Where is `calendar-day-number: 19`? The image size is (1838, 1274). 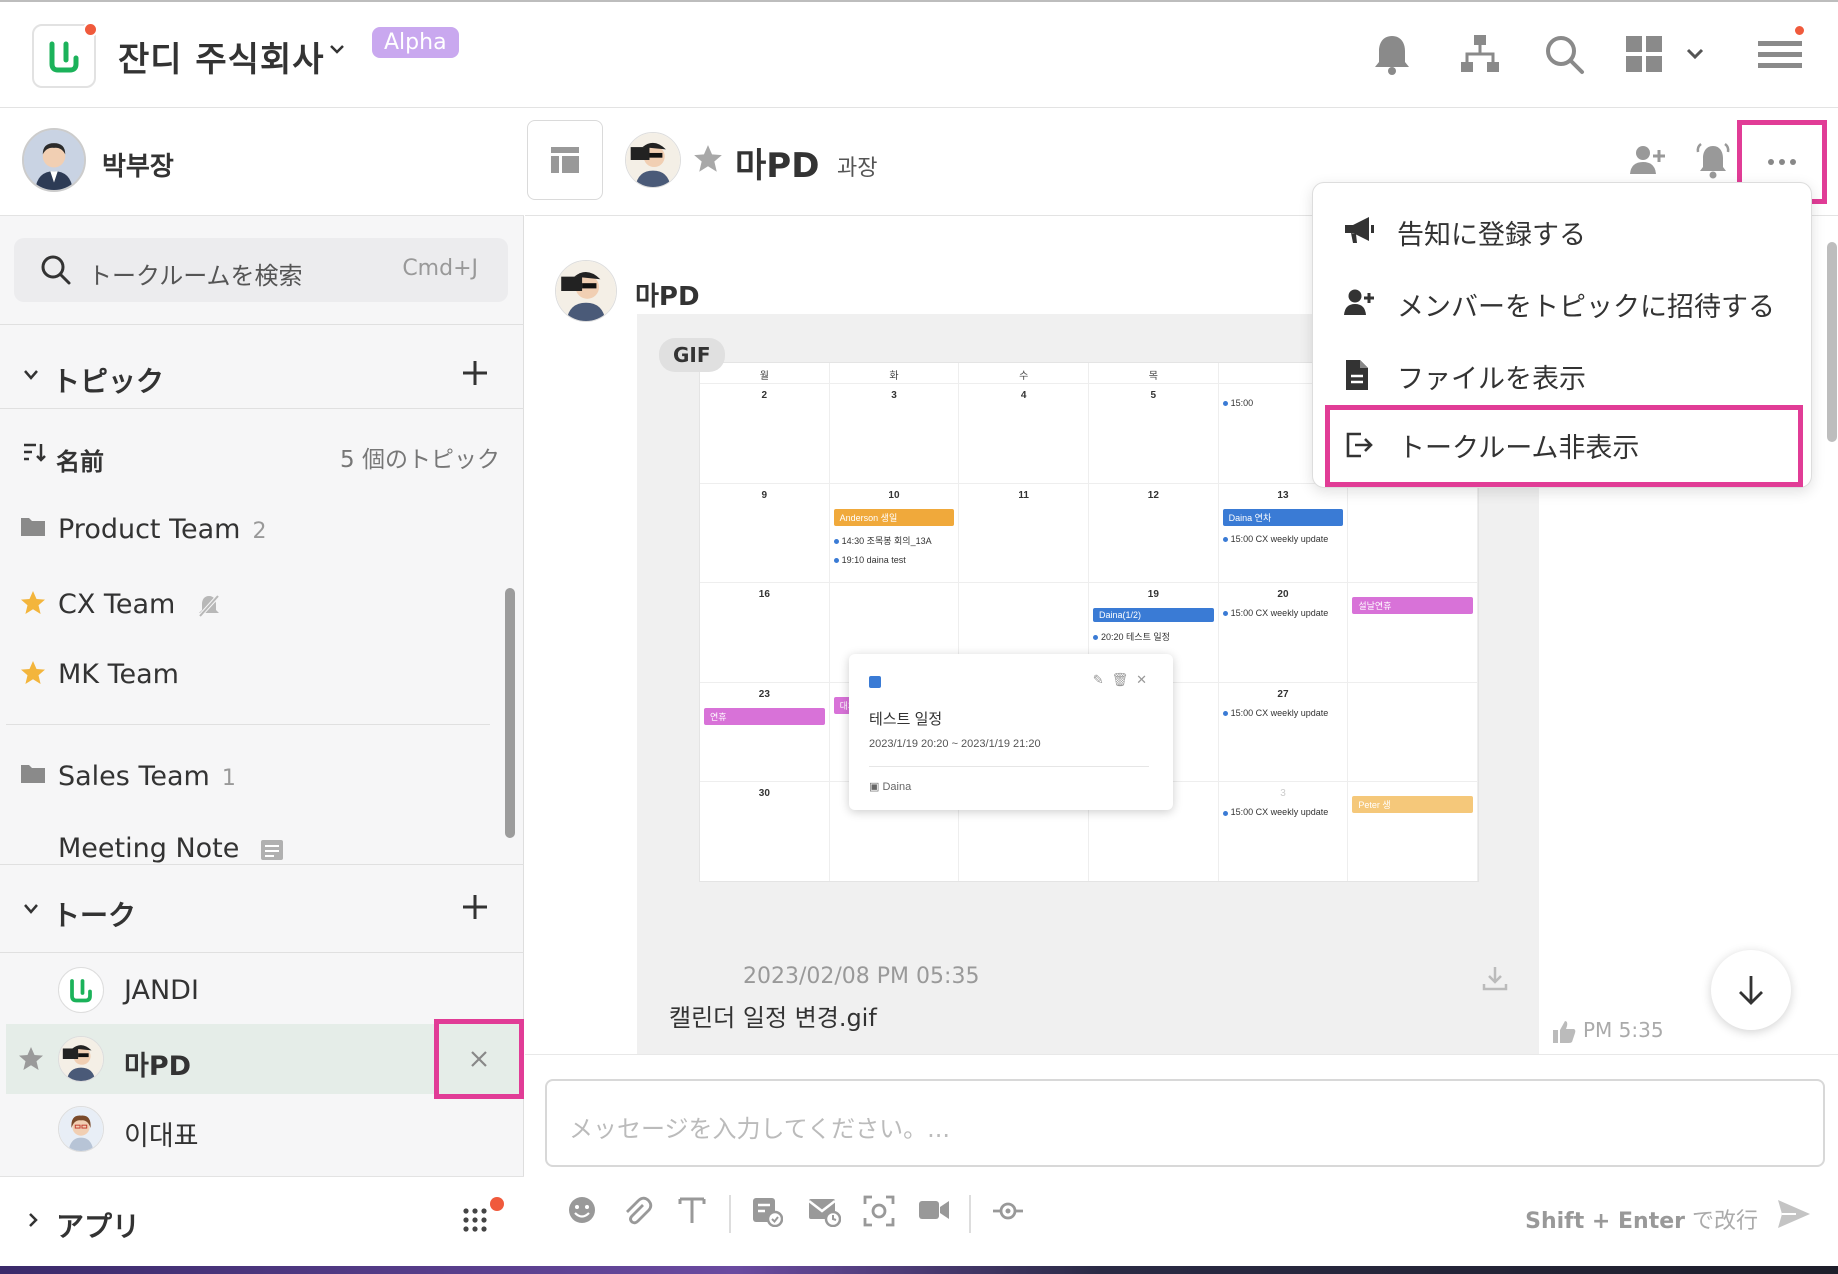
calendar-day-number: 19 is located at coordinates (1153, 595).